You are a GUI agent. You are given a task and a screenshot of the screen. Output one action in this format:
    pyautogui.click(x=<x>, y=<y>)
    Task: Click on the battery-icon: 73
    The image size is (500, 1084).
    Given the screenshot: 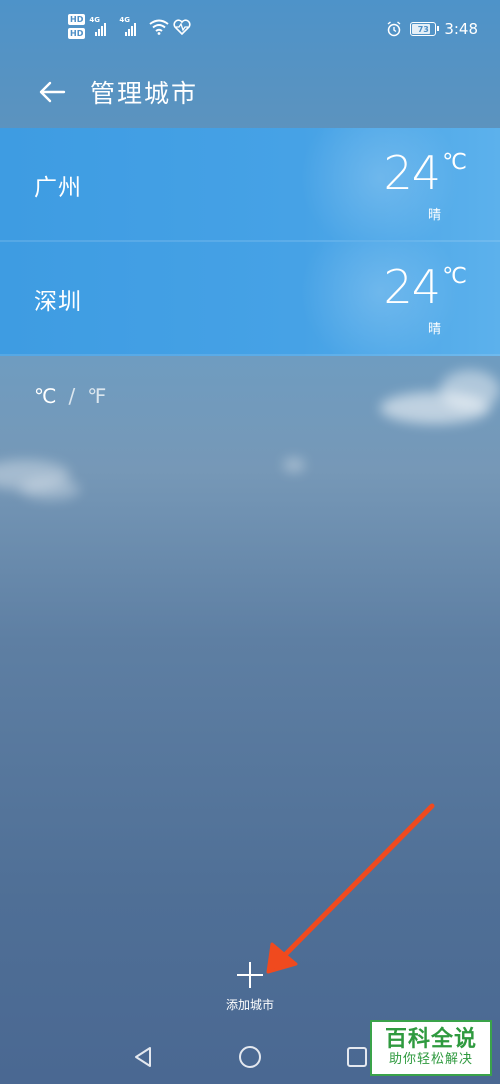 What is the action you would take?
    pyautogui.click(x=425, y=29)
    